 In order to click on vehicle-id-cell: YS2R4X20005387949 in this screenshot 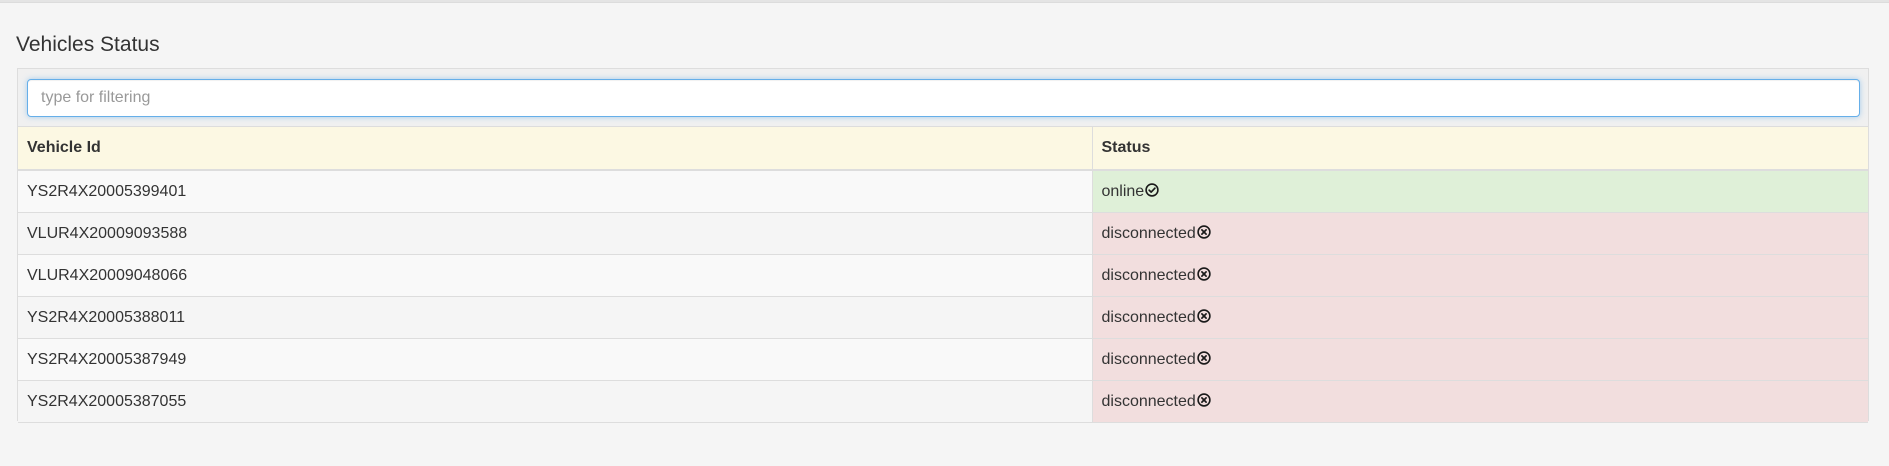, I will do `click(555, 359)`.